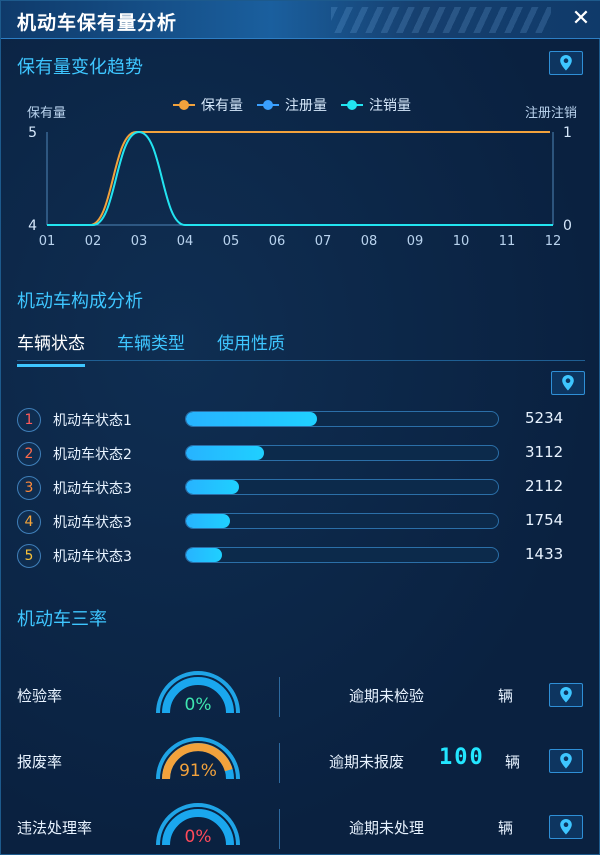 Image resolution: width=600 pixels, height=855 pixels. Describe the element at coordinates (32, 133) in the screenshot. I see `left-tick-label: 5` at that location.